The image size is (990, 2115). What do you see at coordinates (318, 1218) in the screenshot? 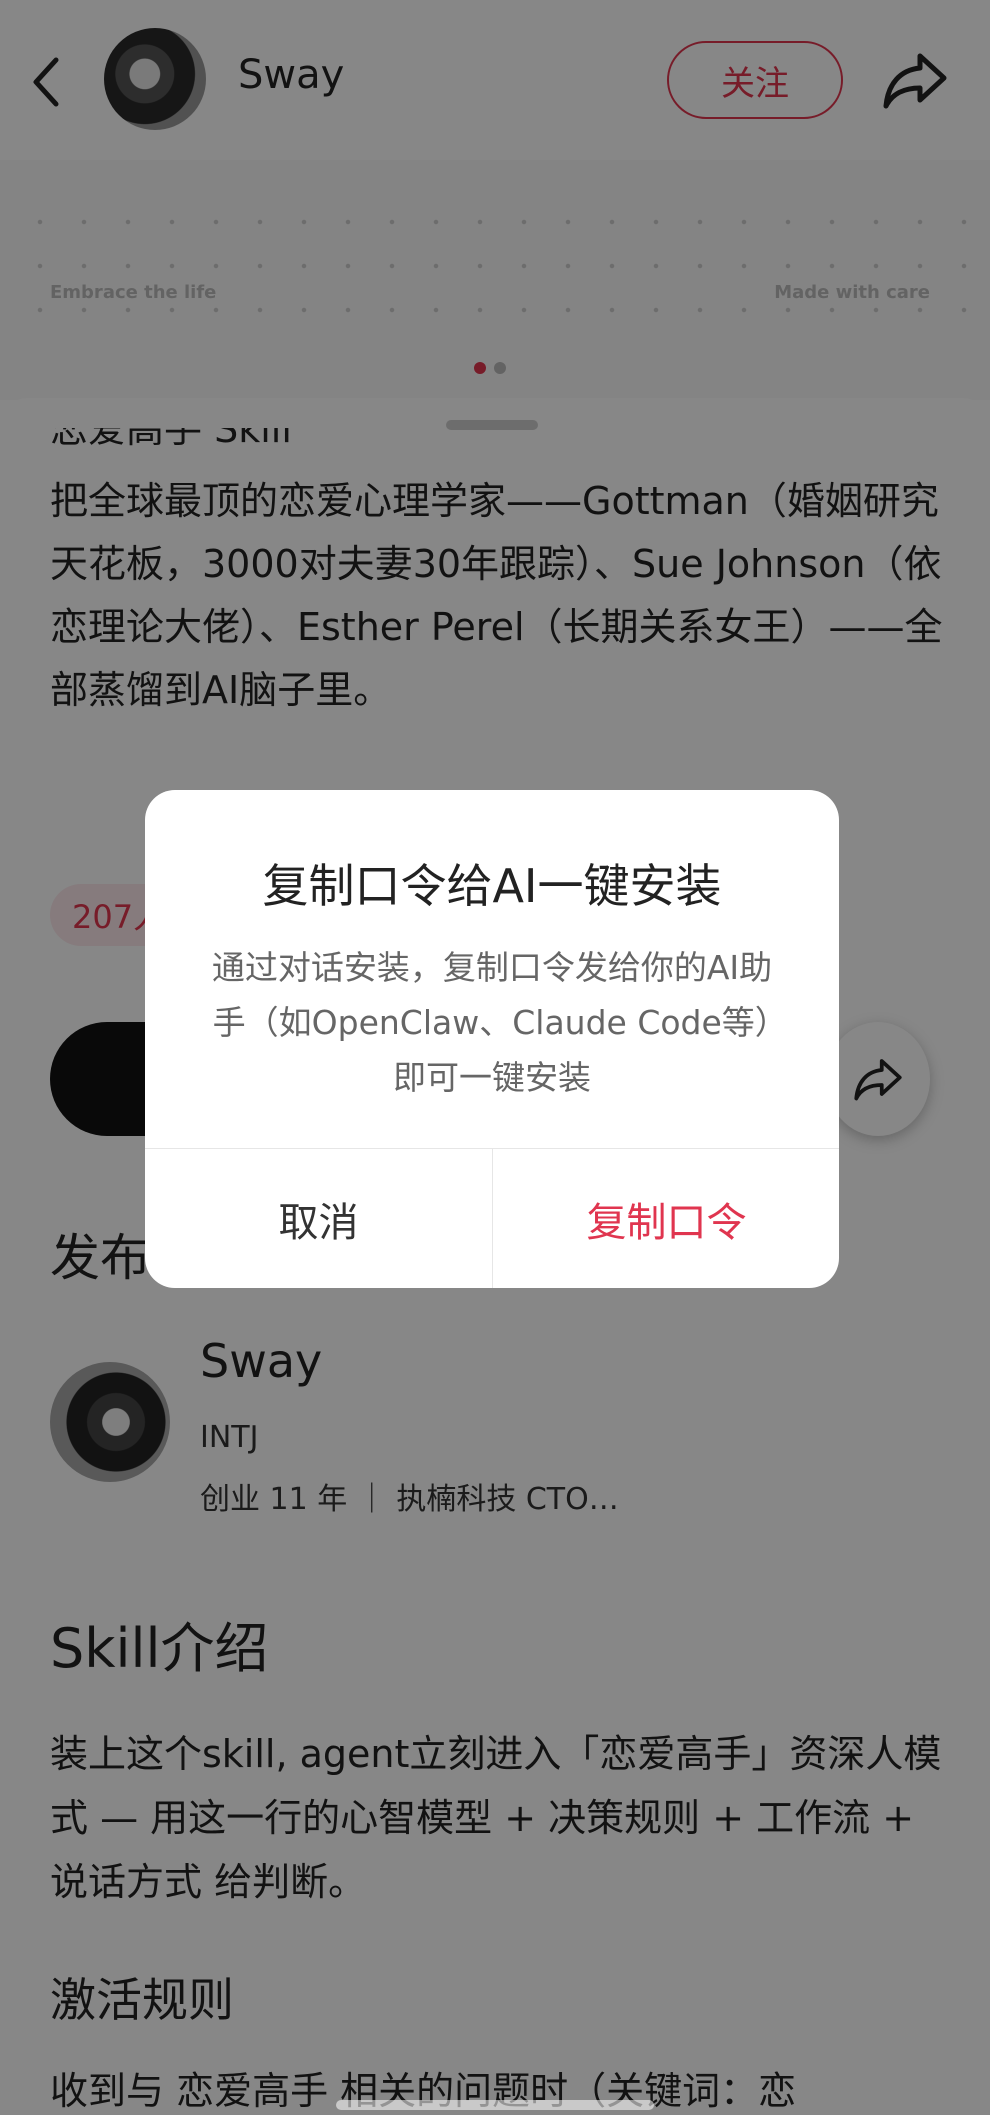
I see `cancel-button: 取消` at bounding box center [318, 1218].